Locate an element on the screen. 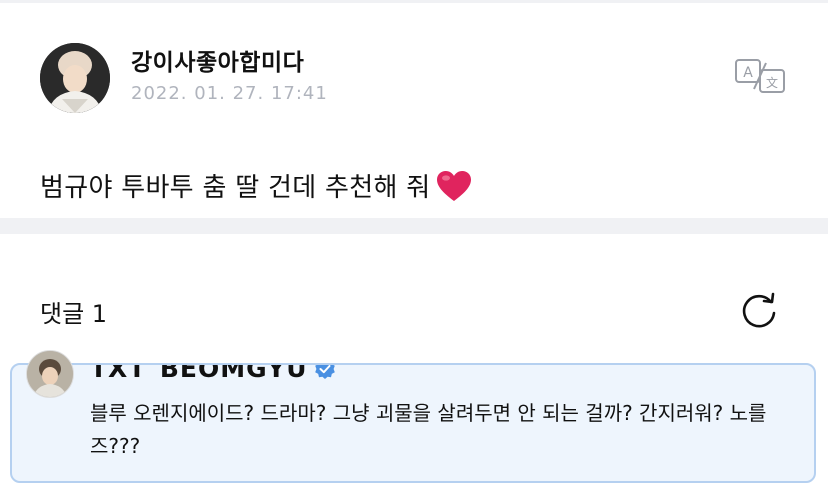  refresh-button is located at coordinates (759, 310).